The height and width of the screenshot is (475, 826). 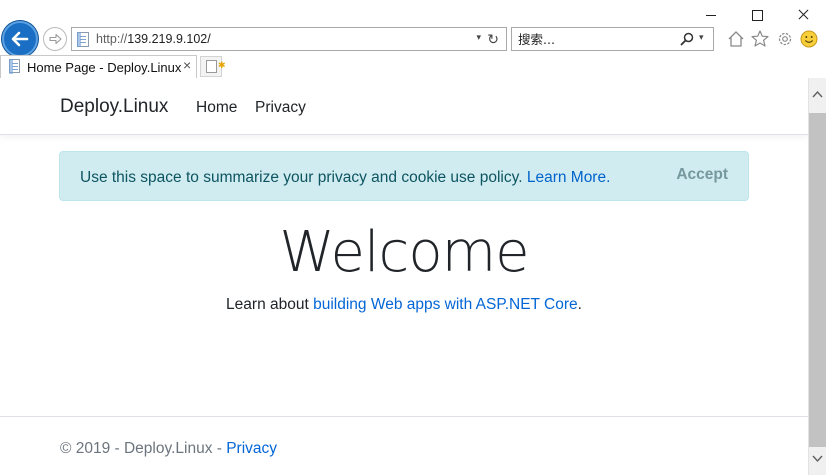 What do you see at coordinates (817, 280) in the screenshot?
I see `scrollbar-thumb` at bounding box center [817, 280].